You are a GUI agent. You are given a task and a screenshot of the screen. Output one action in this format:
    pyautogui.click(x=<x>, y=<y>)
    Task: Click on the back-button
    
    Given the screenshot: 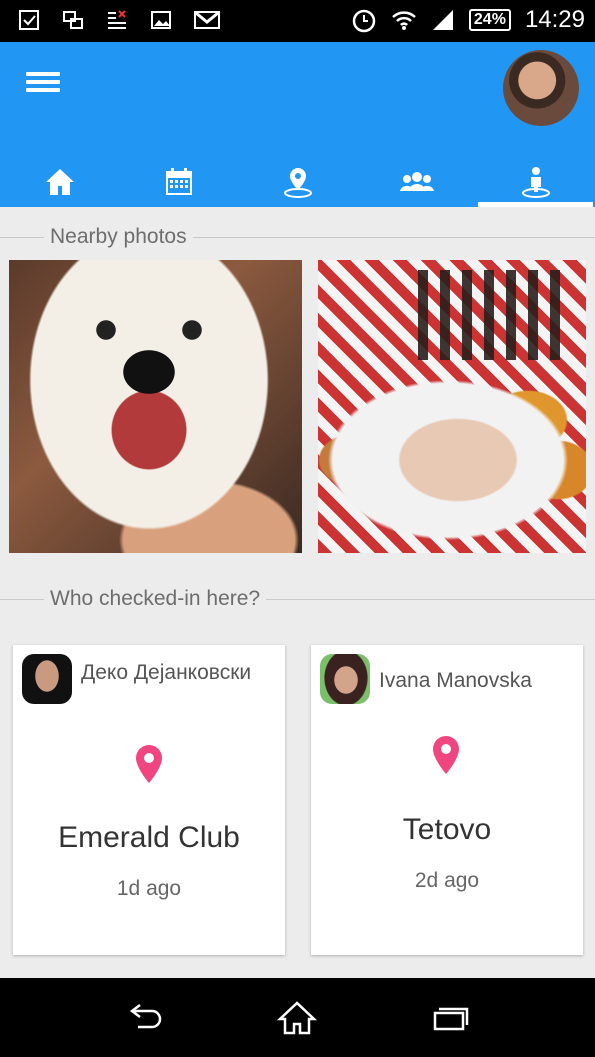 What is the action you would take?
    pyautogui.click(x=146, y=1018)
    